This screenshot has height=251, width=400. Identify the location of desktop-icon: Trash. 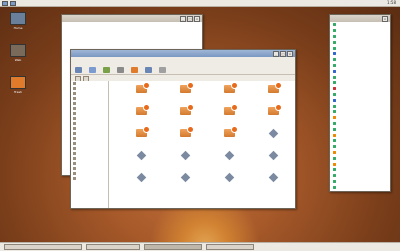
(18, 85).